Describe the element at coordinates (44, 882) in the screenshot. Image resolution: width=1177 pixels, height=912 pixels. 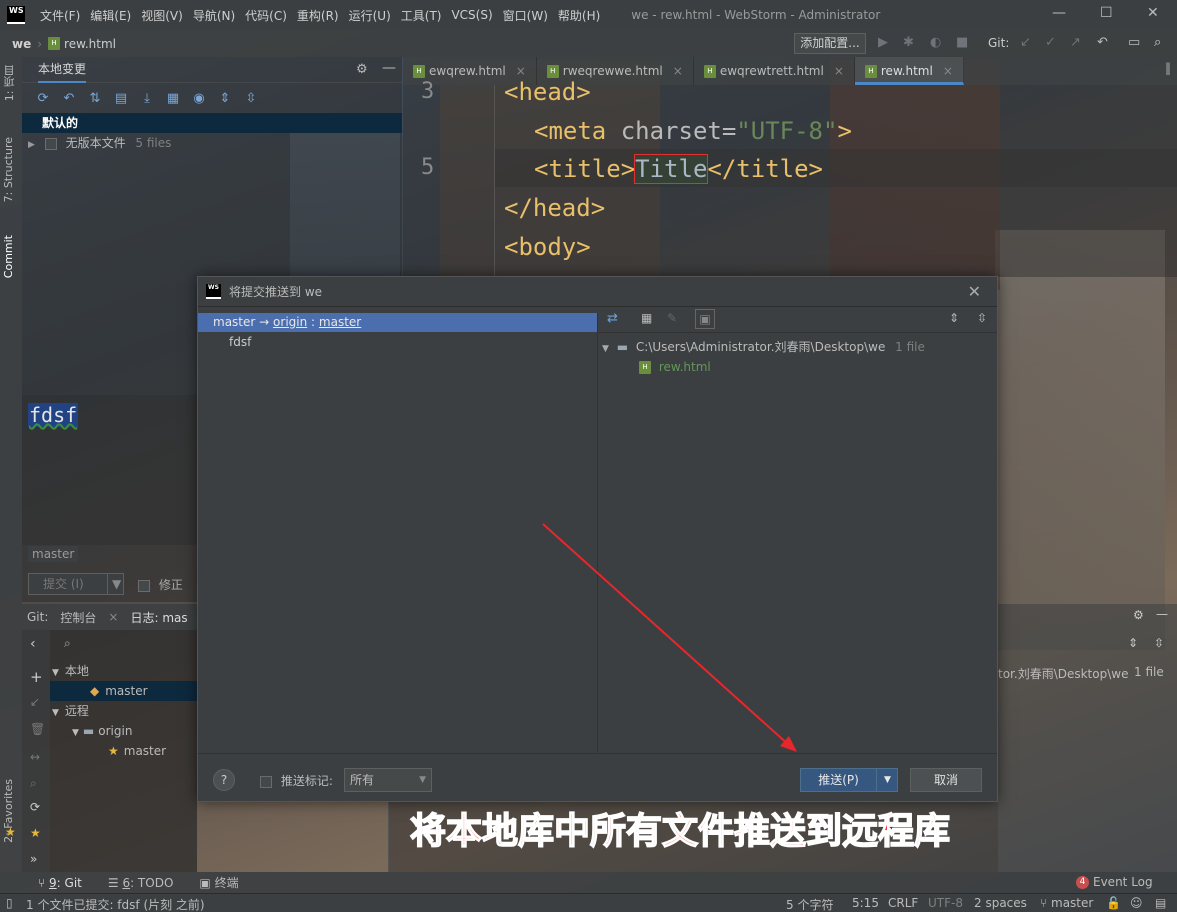
I see `git-tool-icon: ⑂` at that location.